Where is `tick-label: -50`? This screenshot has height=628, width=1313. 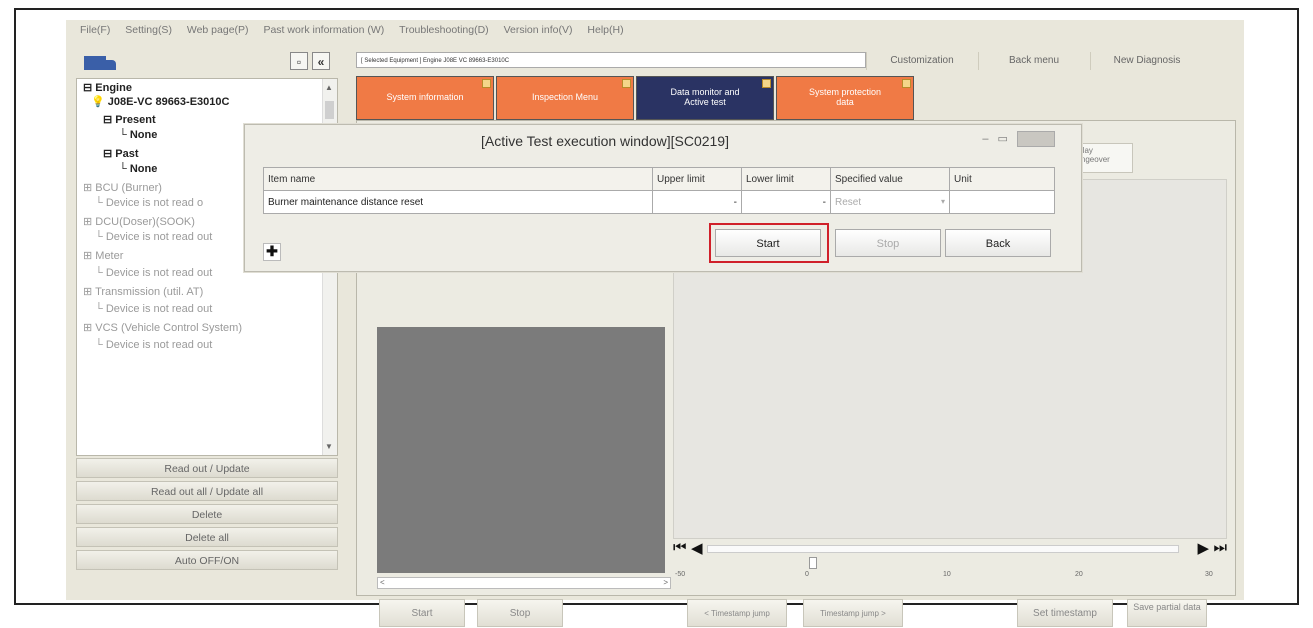 tick-label: -50 is located at coordinates (680, 574).